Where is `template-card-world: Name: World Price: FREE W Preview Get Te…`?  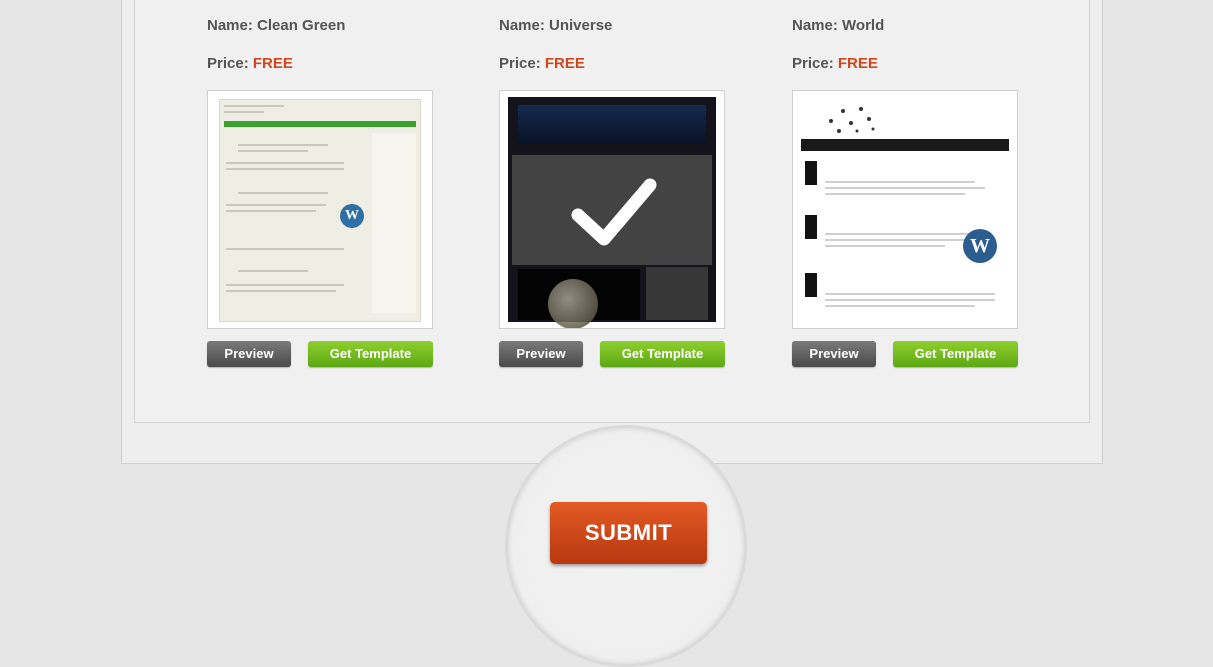 template-card-world: Name: World Price: FREE W Preview Get Te… is located at coordinates (912, 190).